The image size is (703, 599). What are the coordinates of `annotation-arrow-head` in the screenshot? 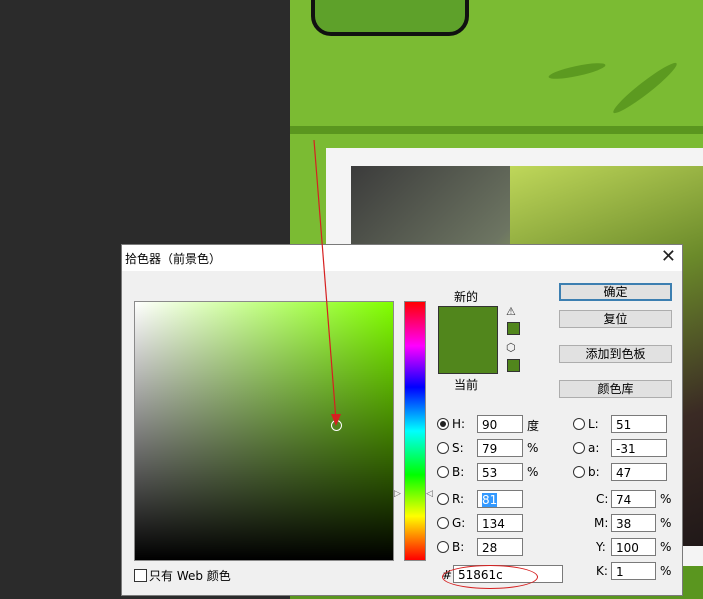 It's located at (336, 420).